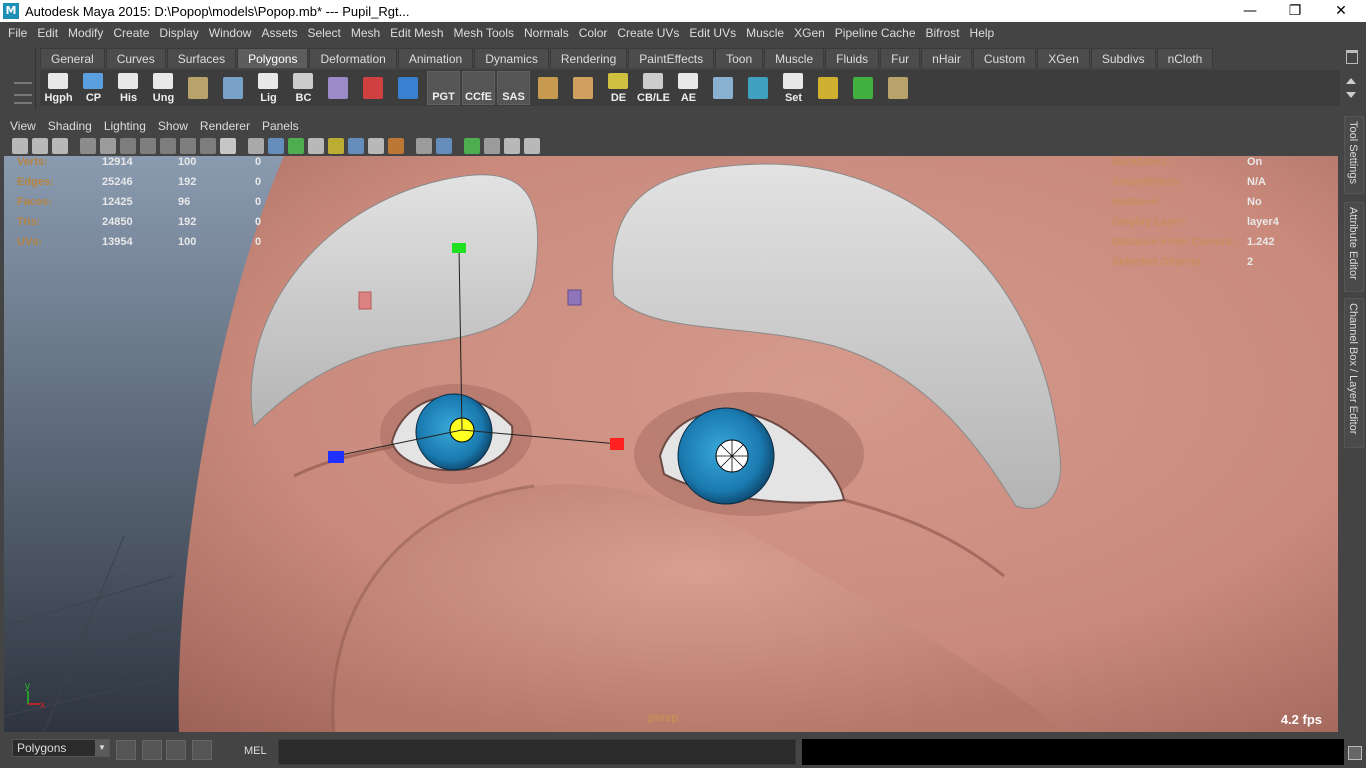 The image size is (1366, 768). What do you see at coordinates (617, 444) in the screenshot?
I see `manip-x-handle` at bounding box center [617, 444].